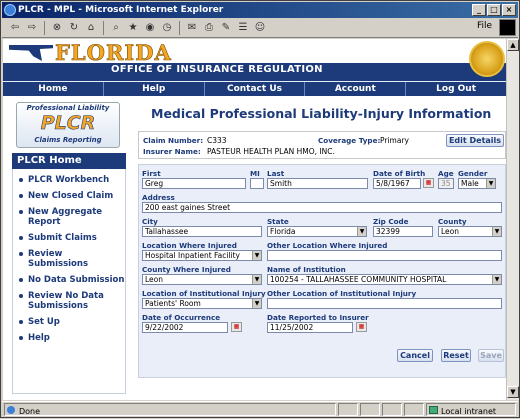 The image size is (520, 419). What do you see at coordinates (53, 89) in the screenshot?
I see `nav-home: Home` at bounding box center [53, 89].